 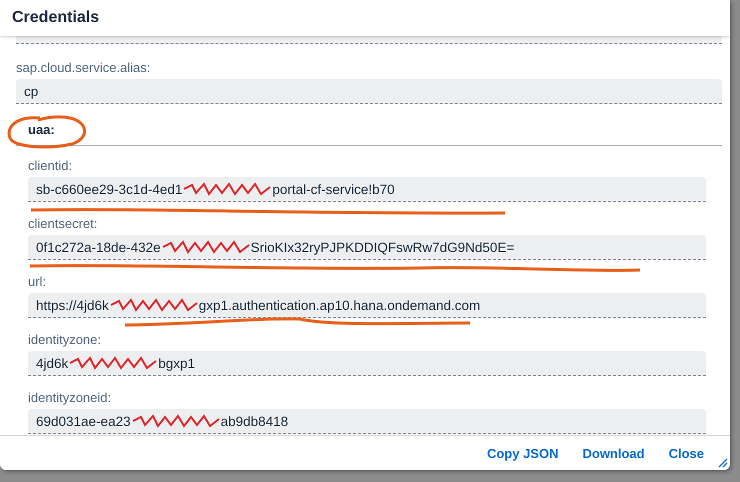 What do you see at coordinates (51, 165) in the screenshot?
I see `field-label: clientid:` at bounding box center [51, 165].